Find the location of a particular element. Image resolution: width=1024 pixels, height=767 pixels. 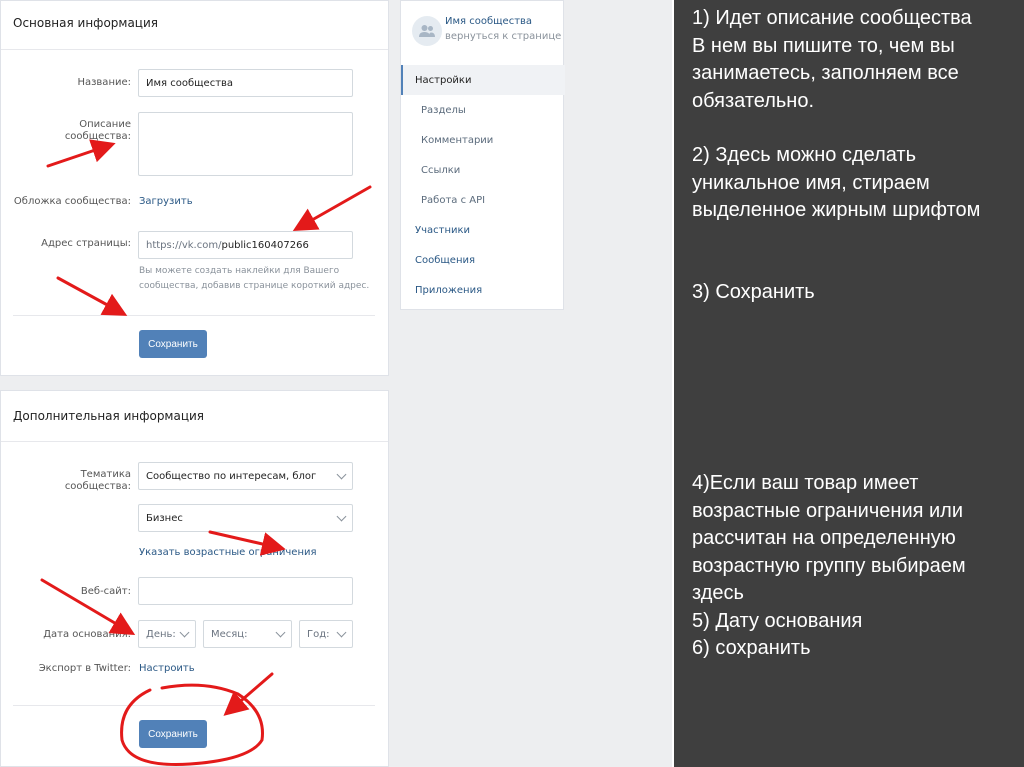

arrow-founded is located at coordinates (88, 607).